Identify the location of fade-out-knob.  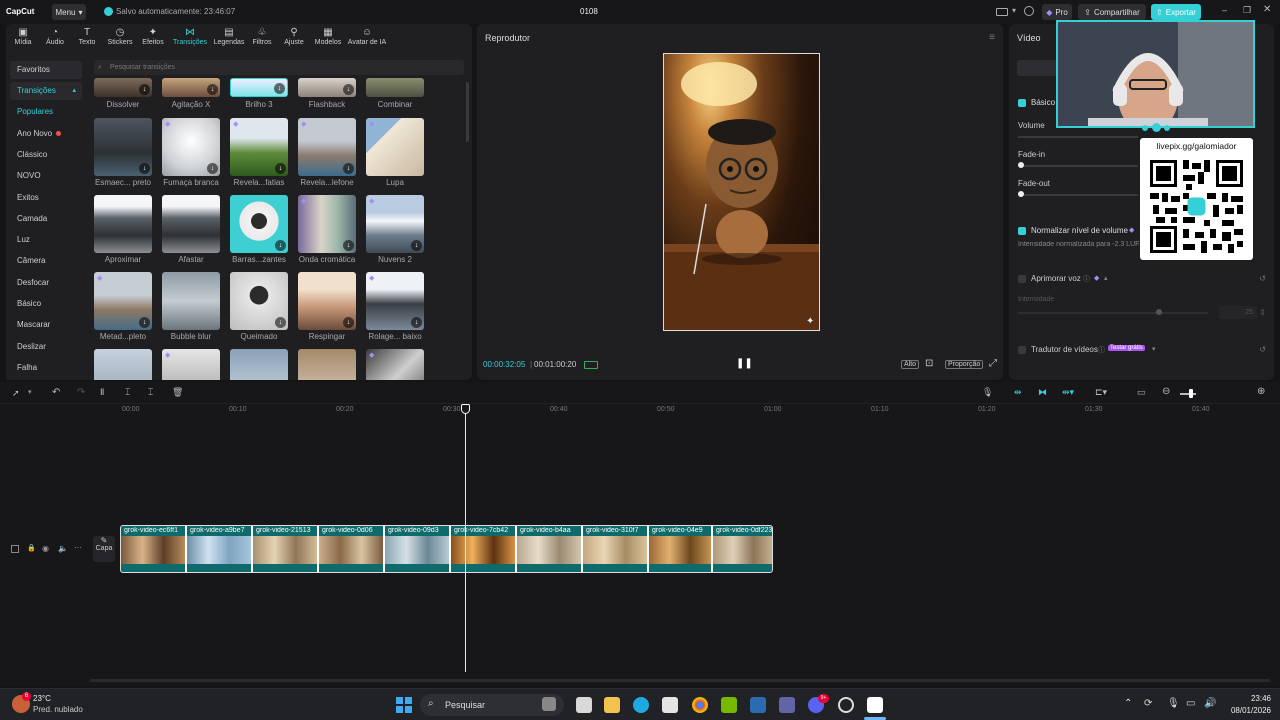
(1021, 194).